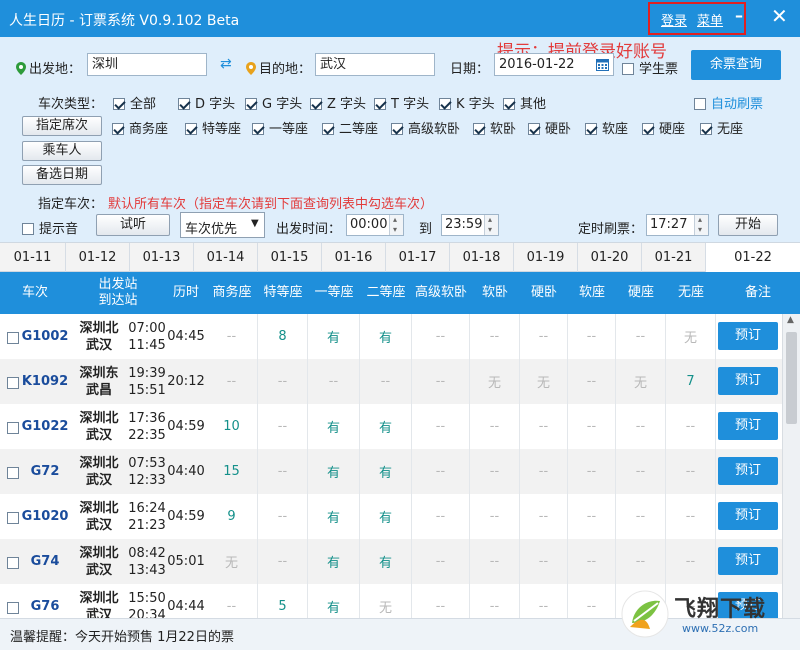  What do you see at coordinates (134, 102) in the screenshot?
I see `type-option-all: 全部` at bounding box center [134, 102].